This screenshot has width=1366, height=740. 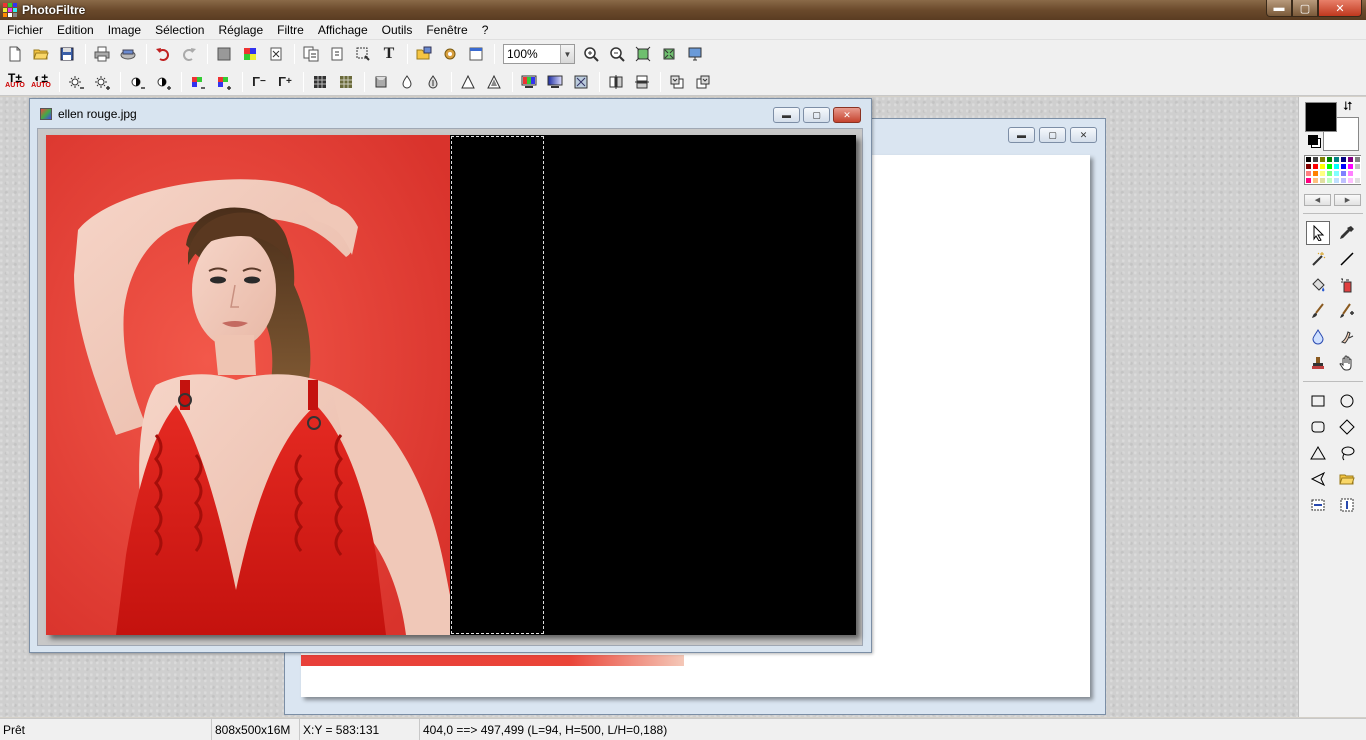 What do you see at coordinates (847, 115) in the screenshot?
I see `doc-close-button: ✕` at bounding box center [847, 115].